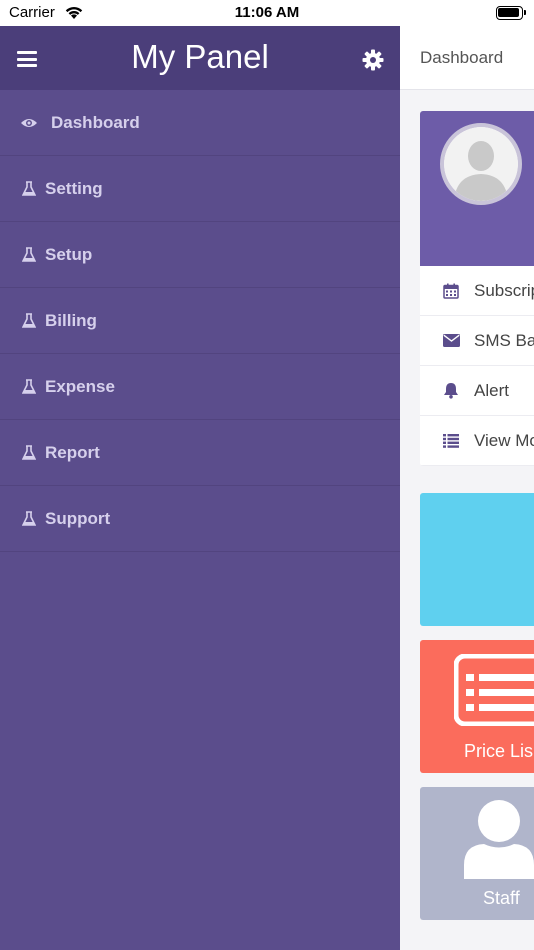 The width and height of the screenshot is (534, 950). What do you see at coordinates (451, 291) in the screenshot?
I see `calendar-icon` at bounding box center [451, 291].